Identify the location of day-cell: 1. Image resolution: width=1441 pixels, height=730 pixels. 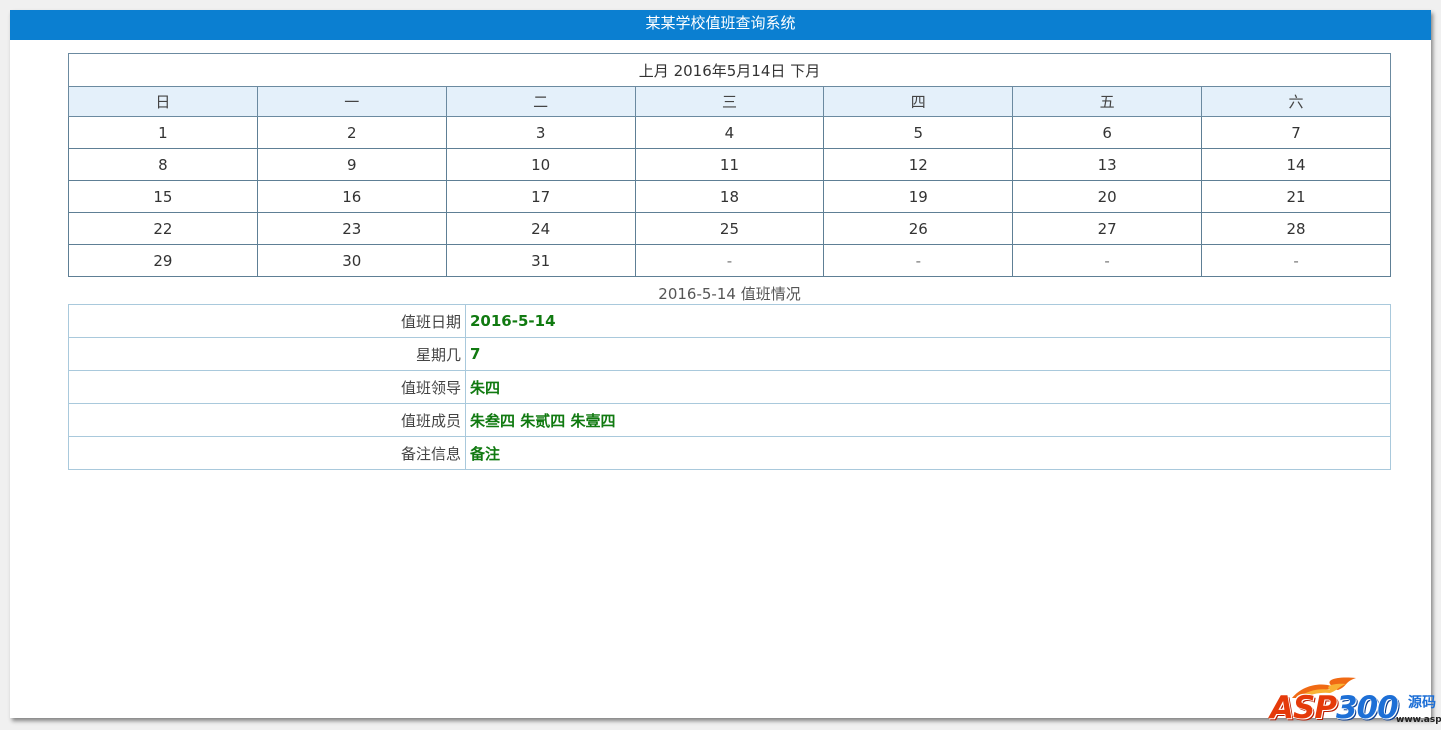
(163, 132).